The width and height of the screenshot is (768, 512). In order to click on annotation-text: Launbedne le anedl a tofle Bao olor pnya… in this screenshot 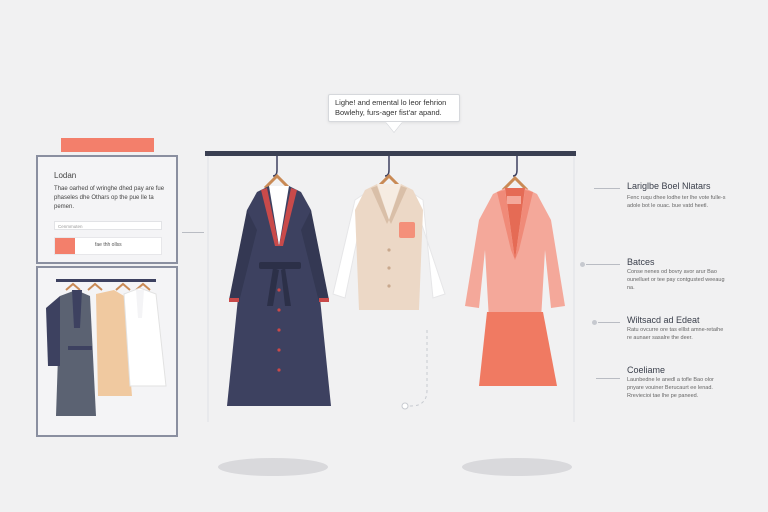, I will do `click(670, 388)`.